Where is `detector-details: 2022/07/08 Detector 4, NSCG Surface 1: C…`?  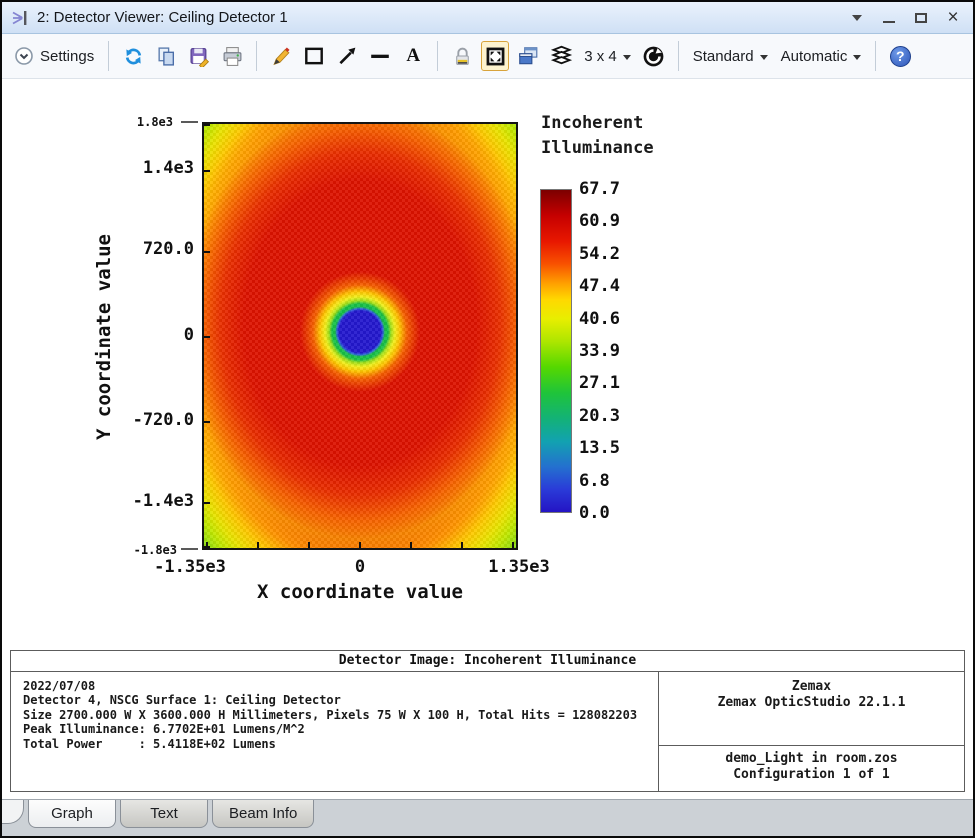 detector-details: 2022/07/08 Detector 4, NSCG Surface 1: C… is located at coordinates (334, 731).